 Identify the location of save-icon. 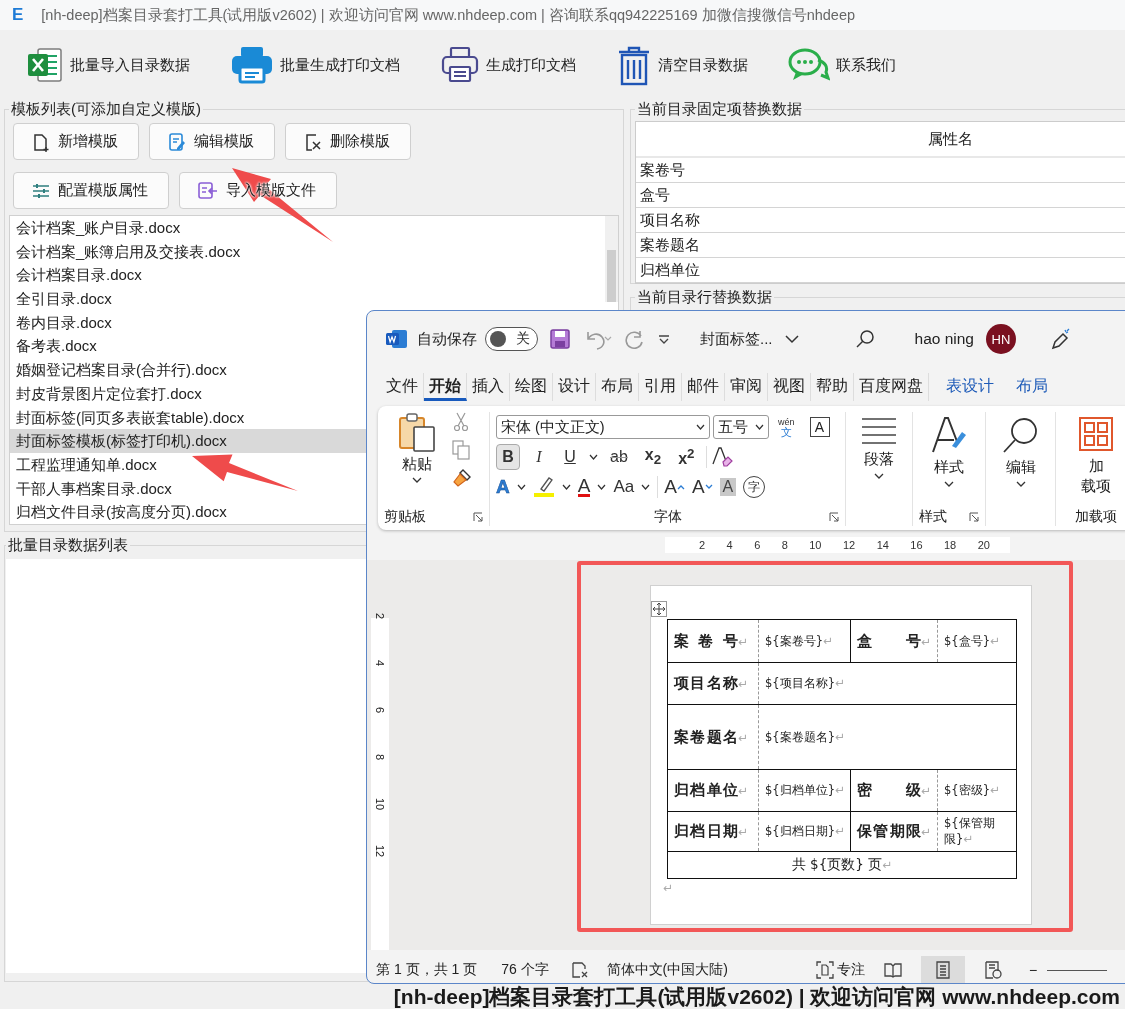
(560, 339).